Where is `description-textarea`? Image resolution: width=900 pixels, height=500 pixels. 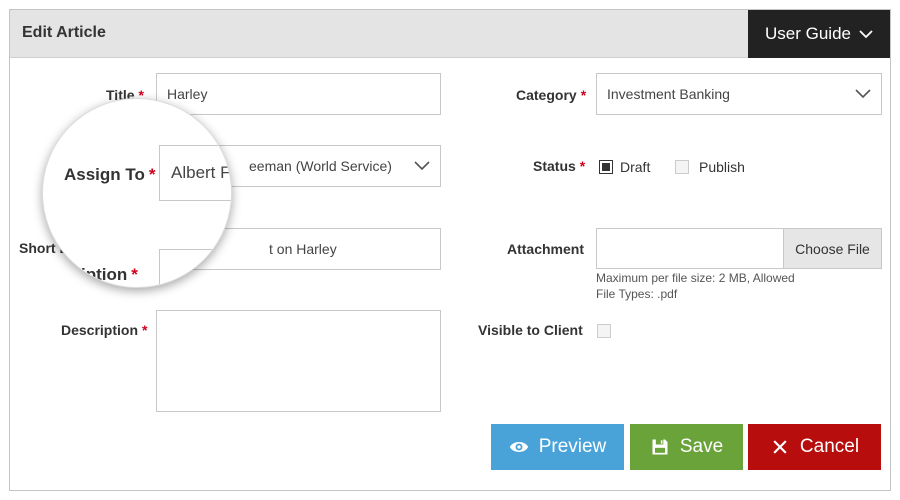 description-textarea is located at coordinates (298, 361).